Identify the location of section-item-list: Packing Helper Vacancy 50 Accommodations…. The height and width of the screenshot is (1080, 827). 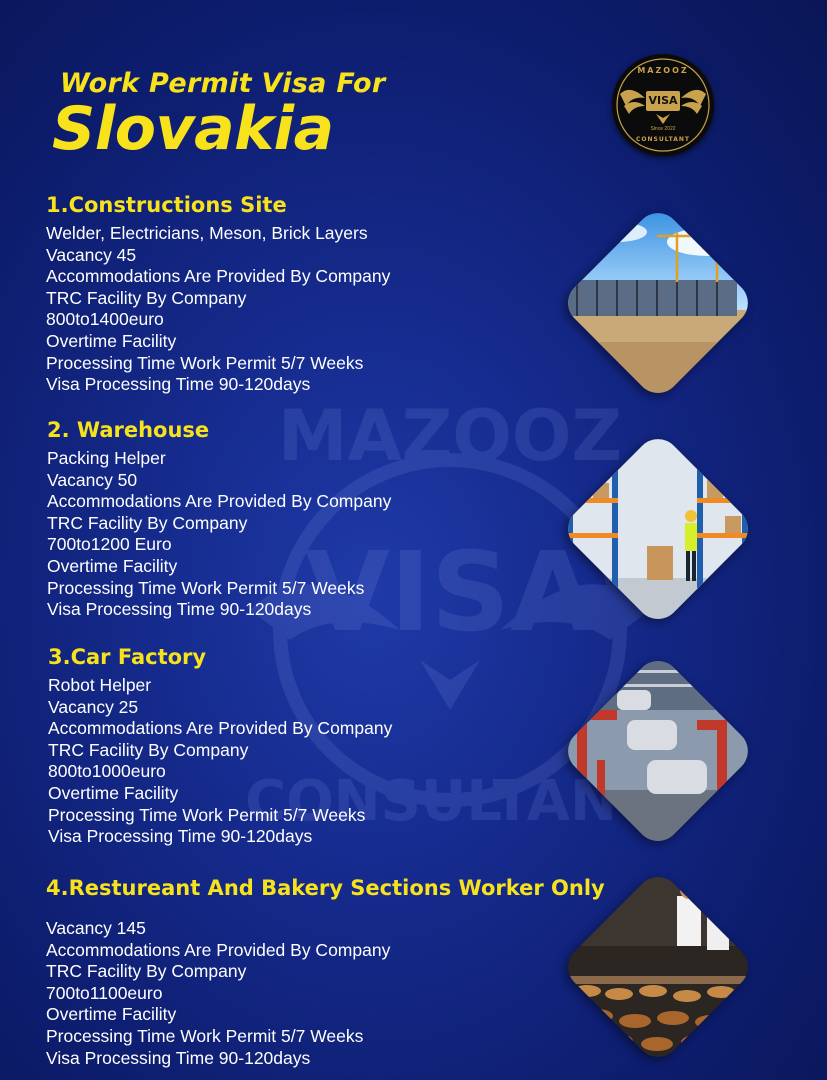
(327, 534).